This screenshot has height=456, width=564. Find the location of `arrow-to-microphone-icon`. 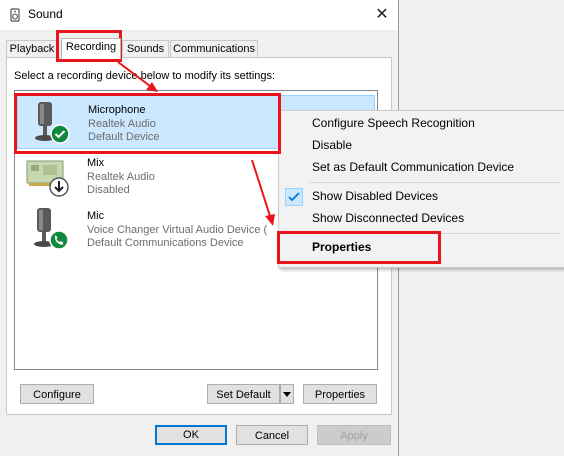

arrow-to-microphone-icon is located at coordinates (137, 76).